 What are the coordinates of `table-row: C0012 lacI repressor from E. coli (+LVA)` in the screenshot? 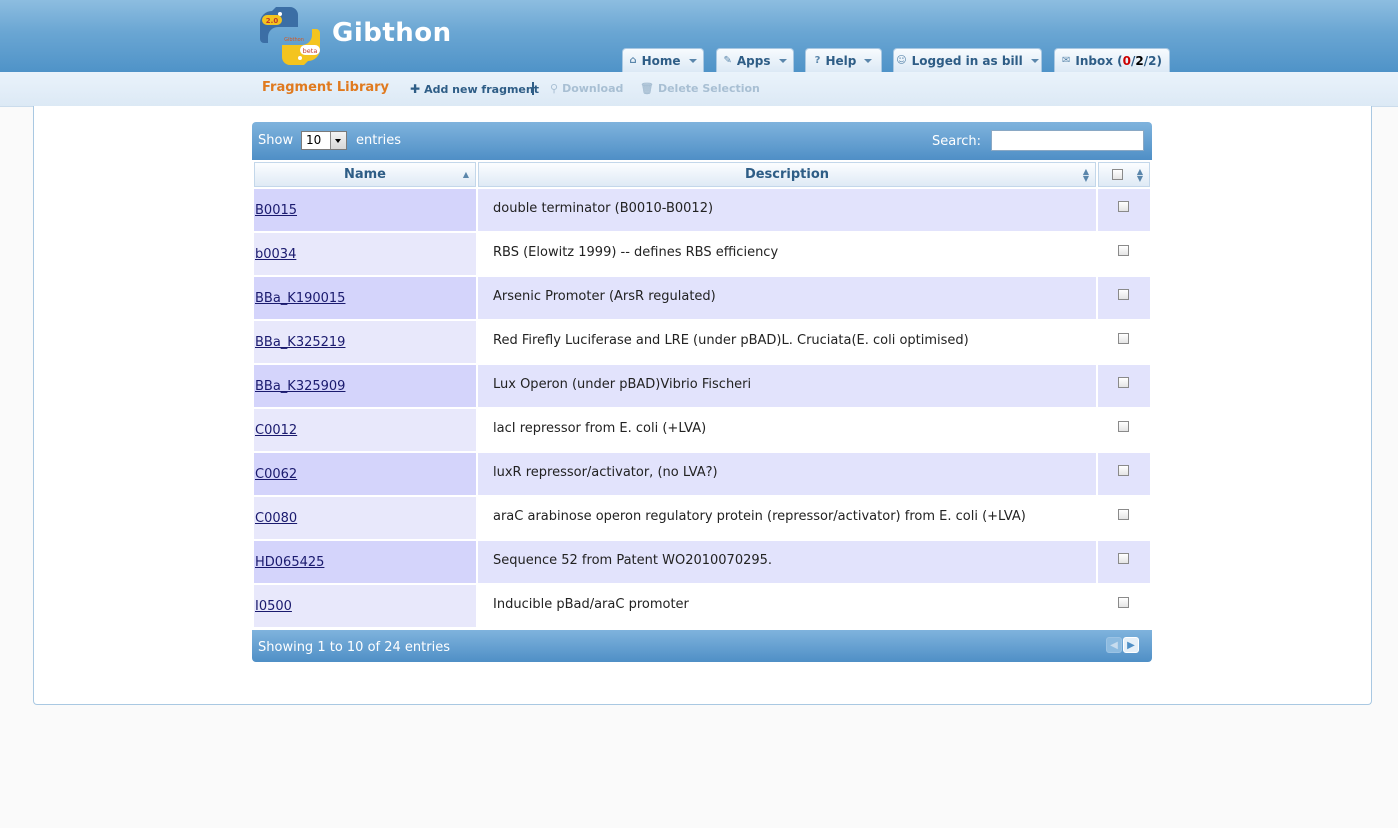 It's located at (702, 430).